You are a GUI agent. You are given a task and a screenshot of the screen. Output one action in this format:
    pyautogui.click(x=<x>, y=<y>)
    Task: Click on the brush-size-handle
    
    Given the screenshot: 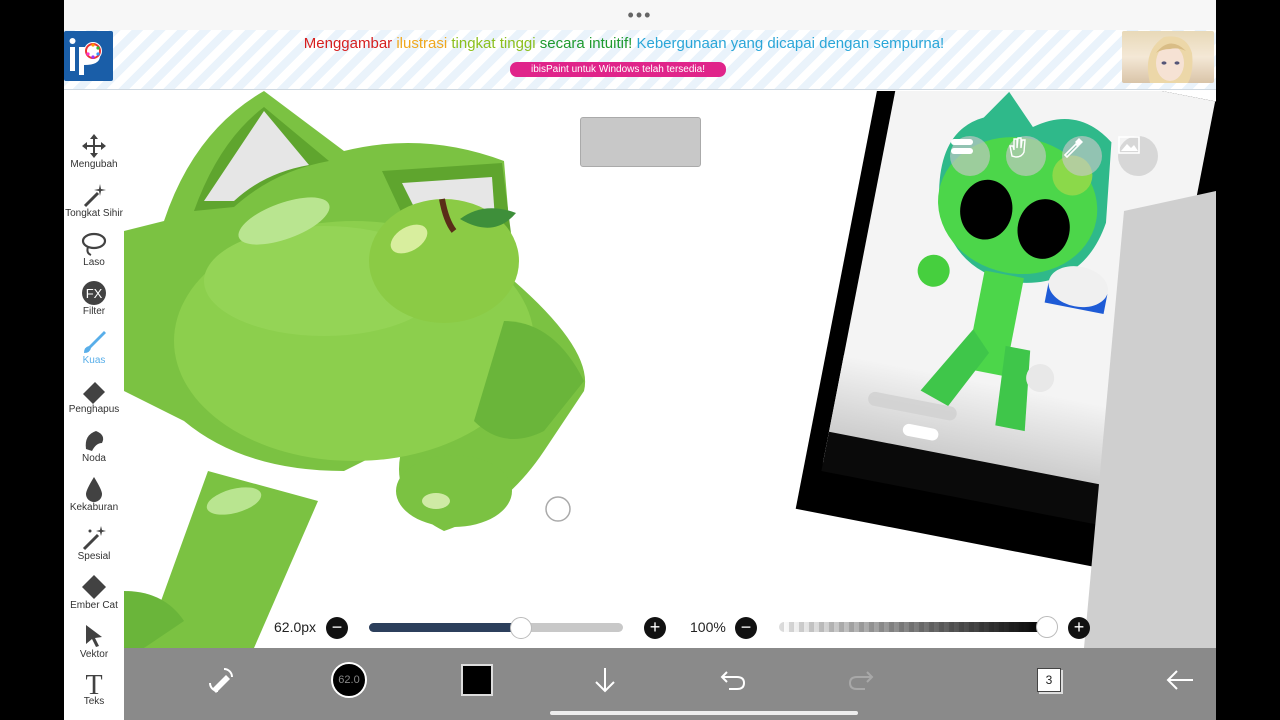 What is the action you would take?
    pyautogui.click(x=521, y=628)
    